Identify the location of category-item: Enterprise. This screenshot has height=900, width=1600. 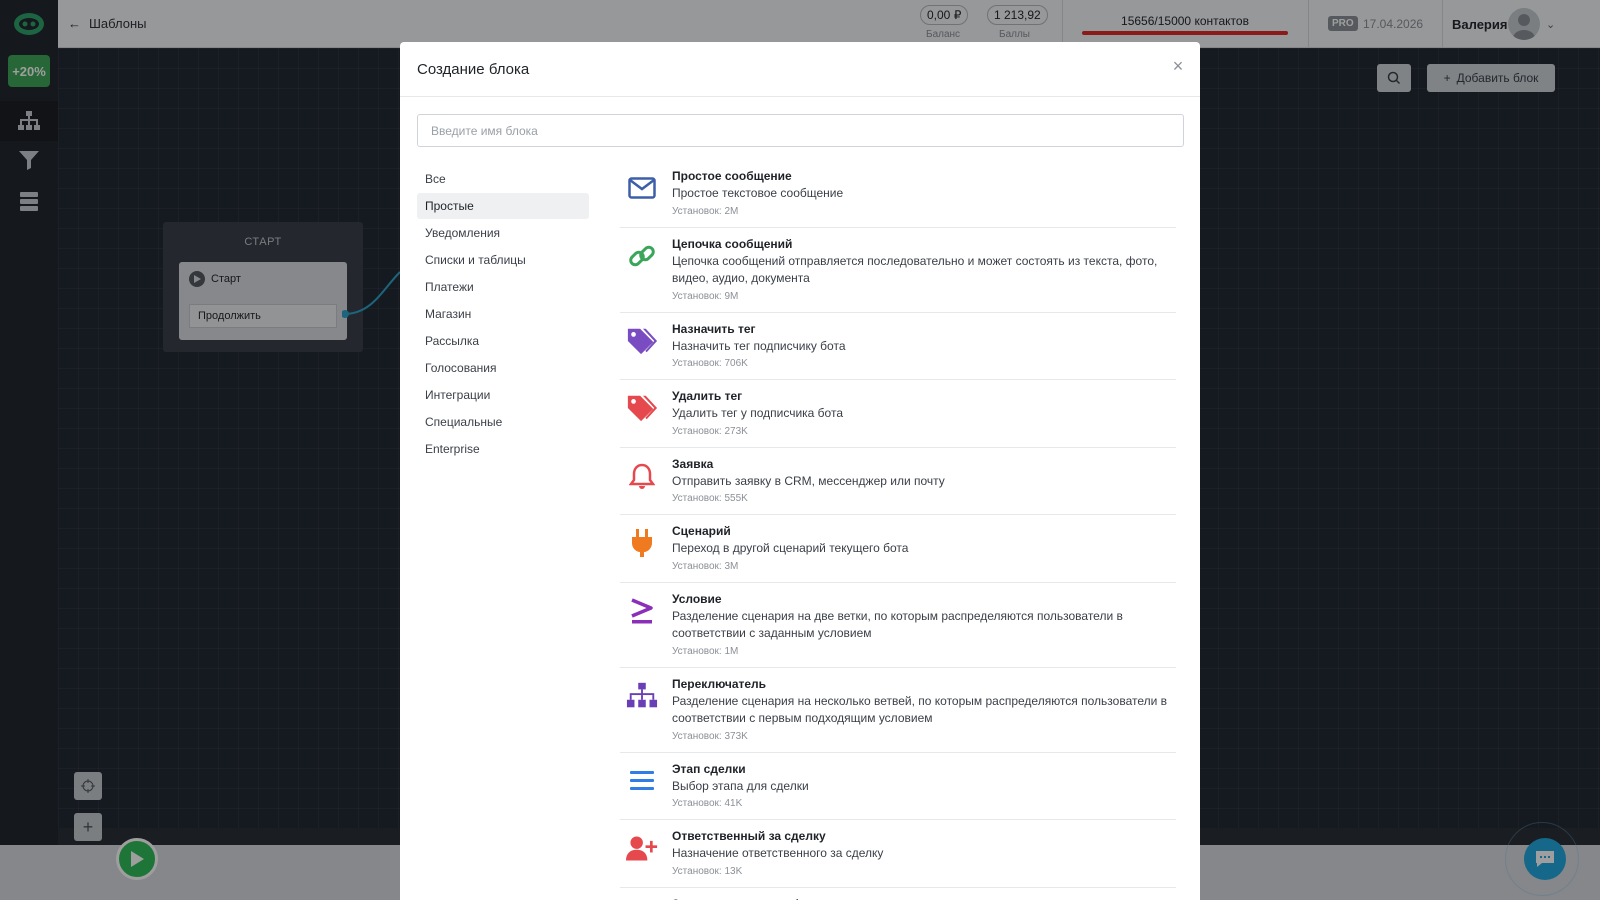
(503, 449).